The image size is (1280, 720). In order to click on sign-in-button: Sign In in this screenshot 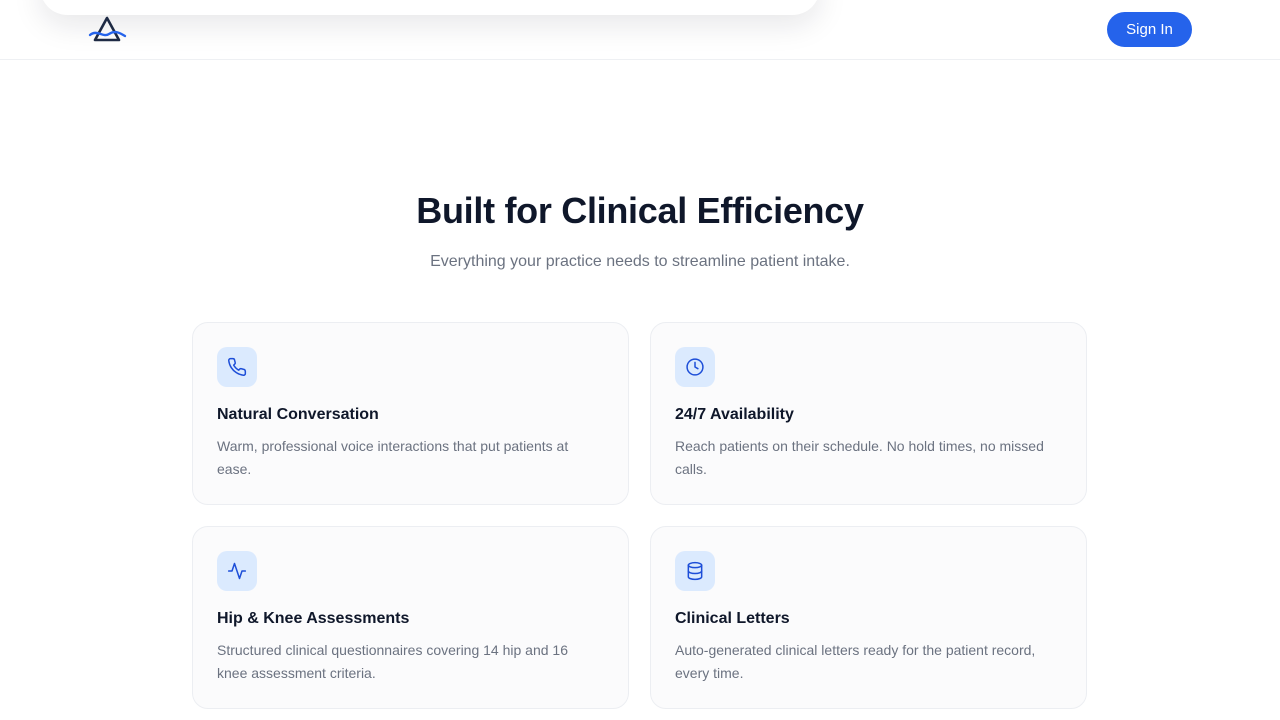, I will do `click(1149, 29)`.